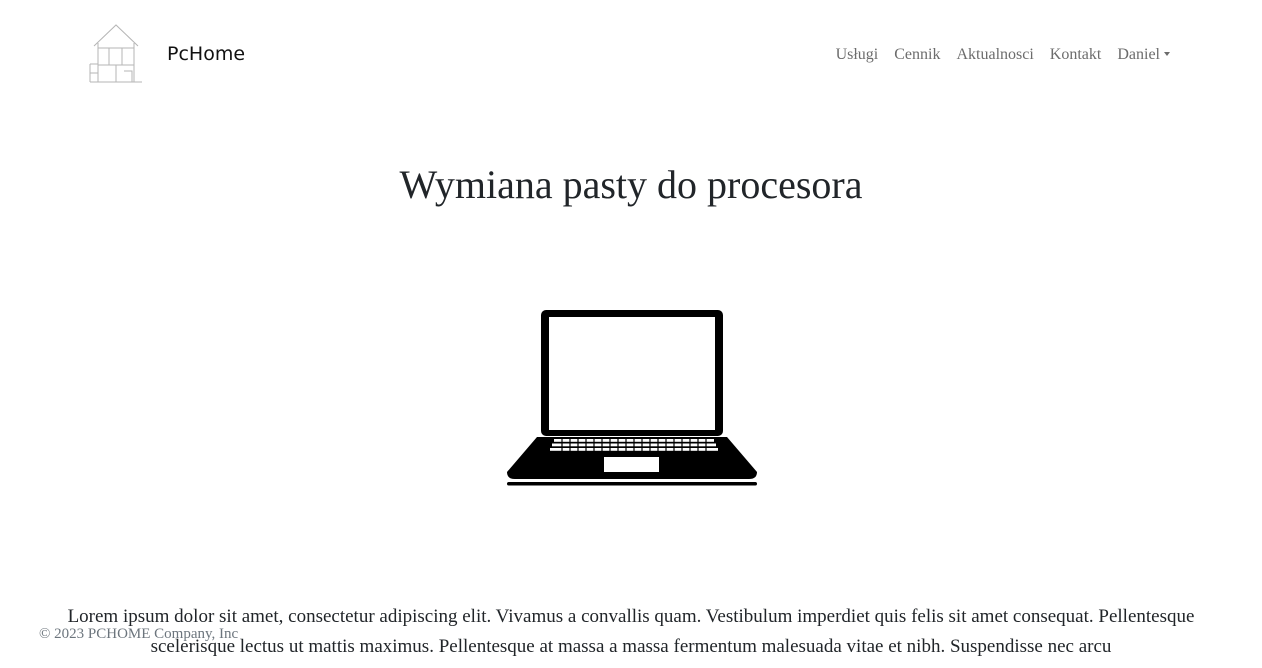  What do you see at coordinates (857, 55) in the screenshot?
I see `nav-link-uslugi: Usługi` at bounding box center [857, 55].